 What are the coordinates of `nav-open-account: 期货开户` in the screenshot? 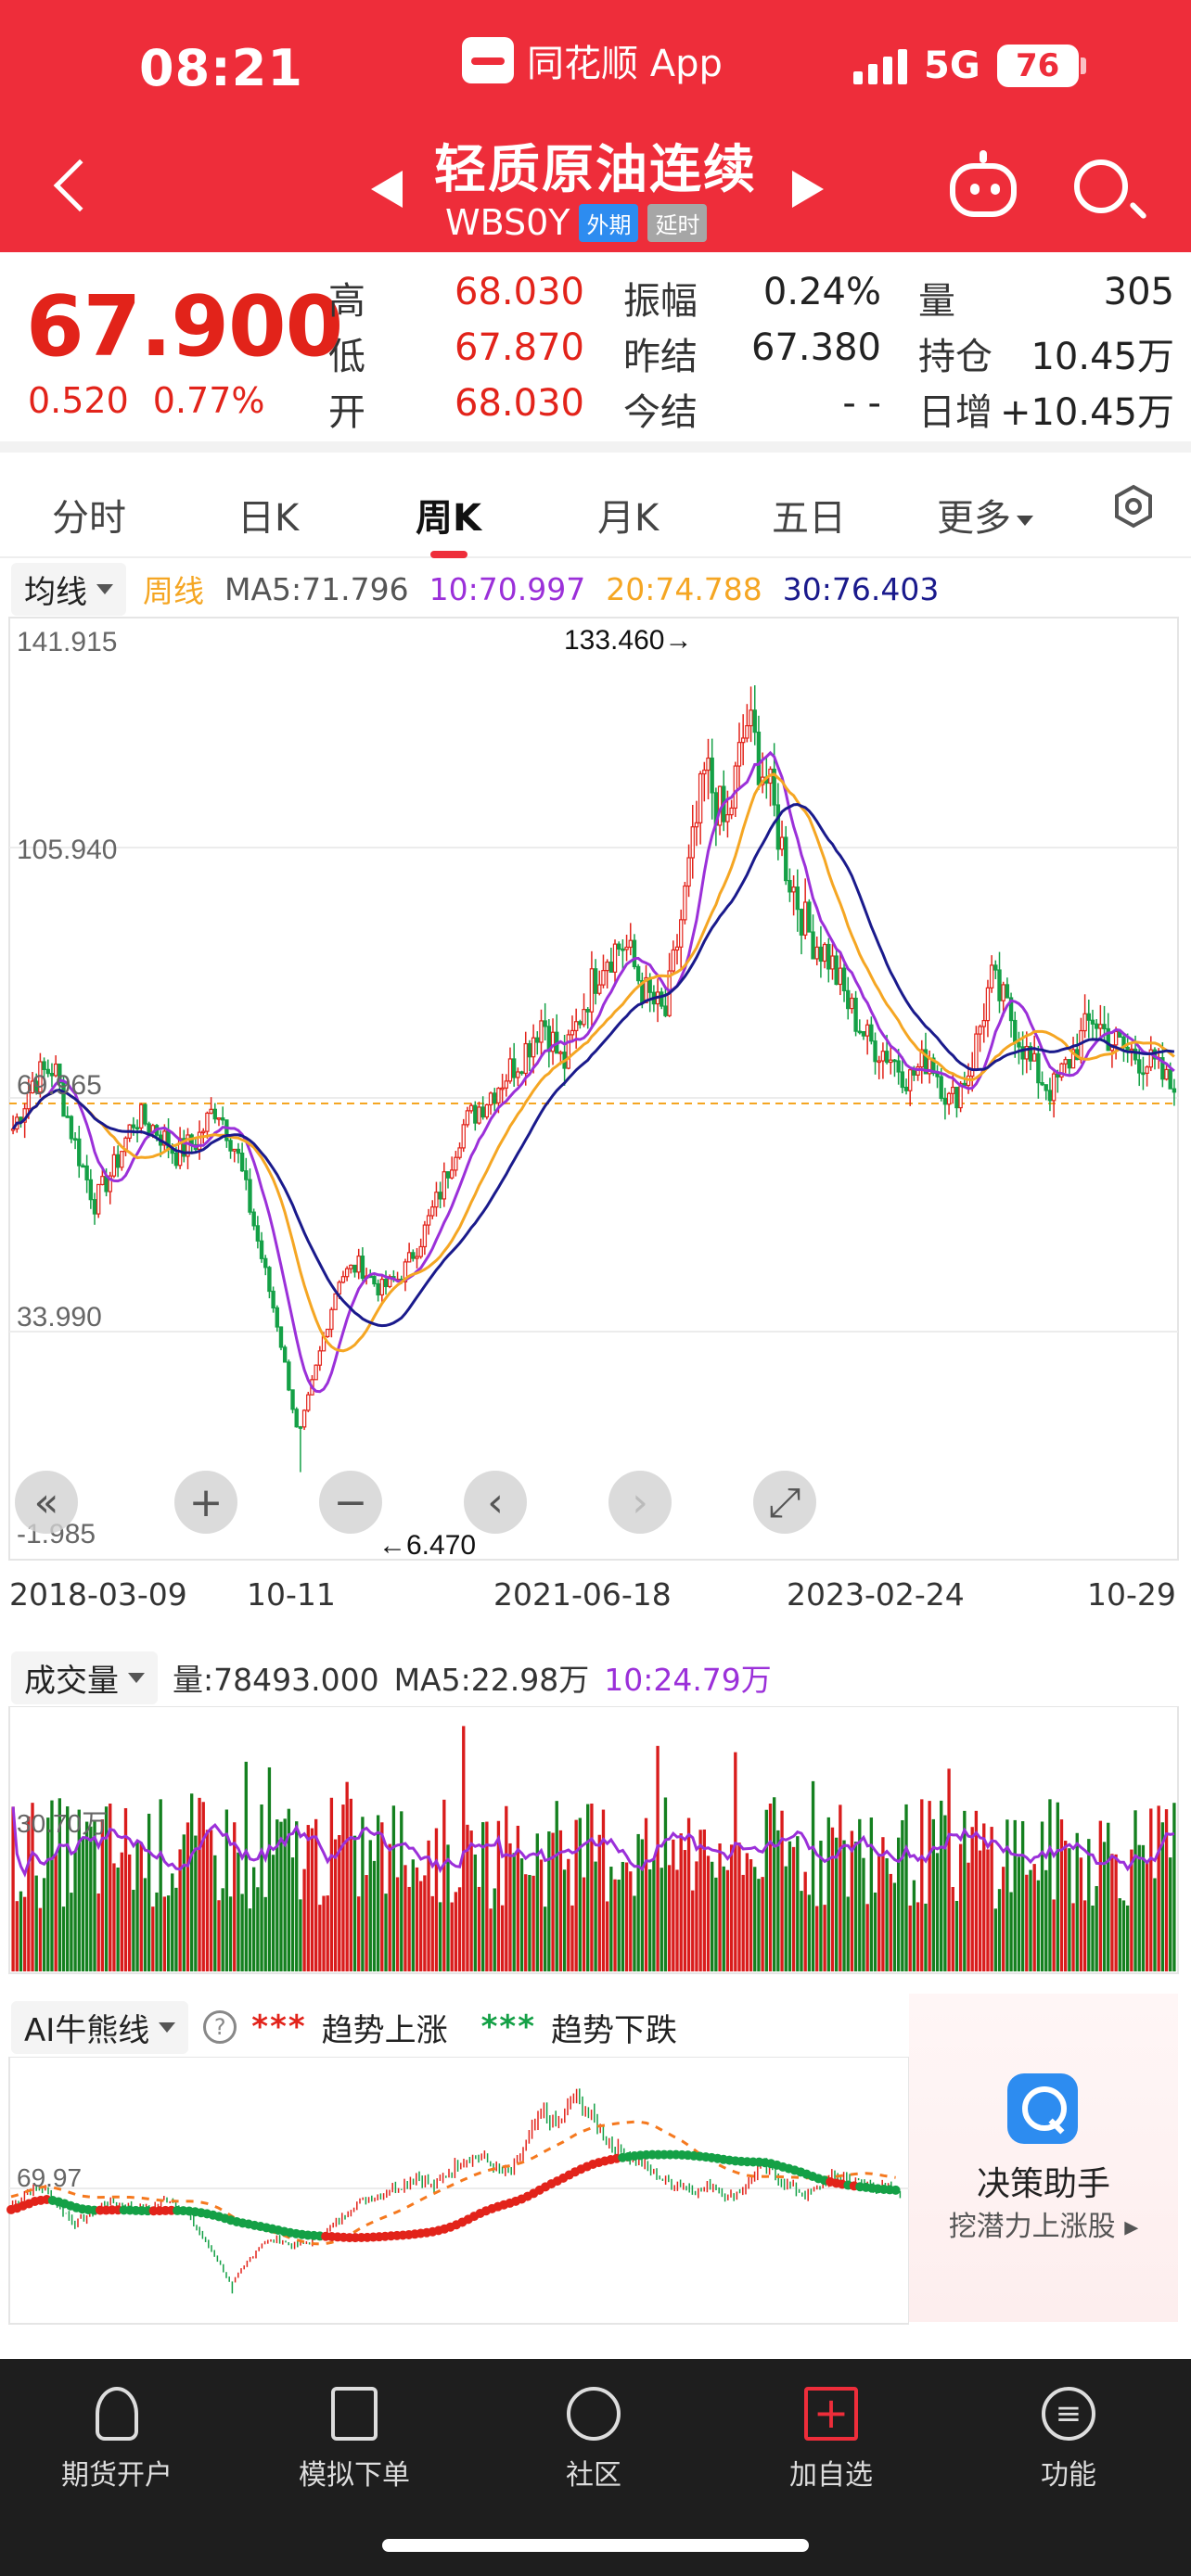 It's located at (117, 2440).